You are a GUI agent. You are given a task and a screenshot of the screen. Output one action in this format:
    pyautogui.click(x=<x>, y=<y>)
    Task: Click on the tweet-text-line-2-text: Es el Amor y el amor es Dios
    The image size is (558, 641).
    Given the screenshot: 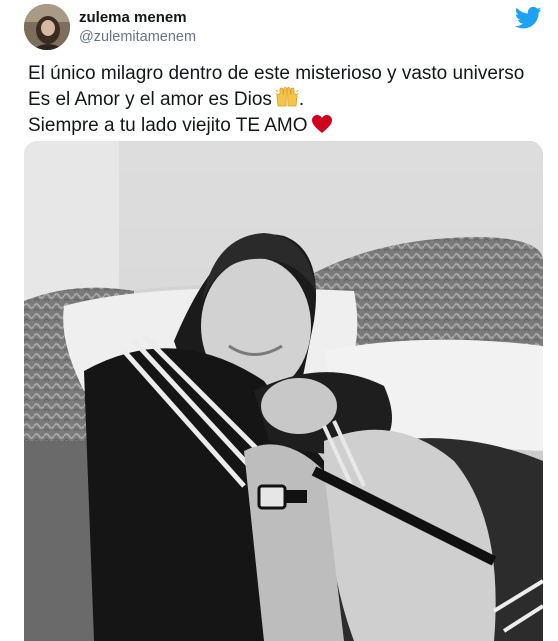 What is the action you would take?
    pyautogui.click(x=150, y=99)
    